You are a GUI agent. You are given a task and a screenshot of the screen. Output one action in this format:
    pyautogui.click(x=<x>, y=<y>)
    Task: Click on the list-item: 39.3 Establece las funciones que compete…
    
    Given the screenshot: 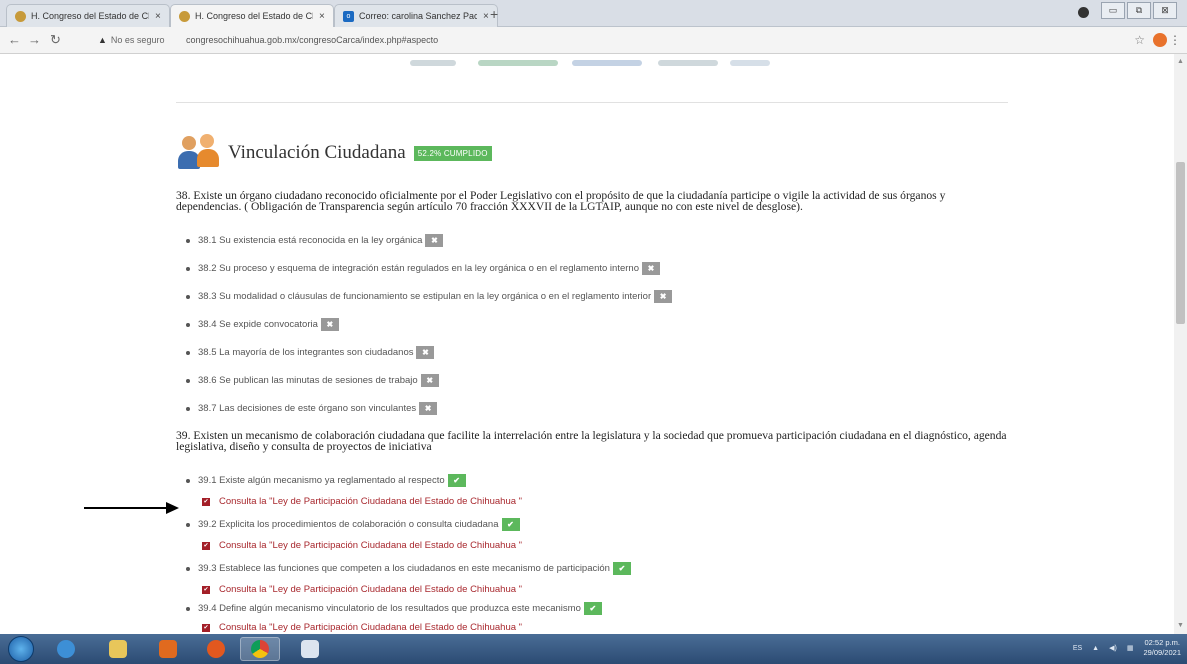 What is the action you would take?
    pyautogui.click(x=408, y=568)
    